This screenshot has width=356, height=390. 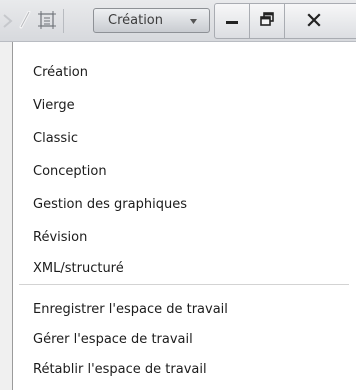 What do you see at coordinates (314, 20) in the screenshot?
I see `close-icon` at bounding box center [314, 20].